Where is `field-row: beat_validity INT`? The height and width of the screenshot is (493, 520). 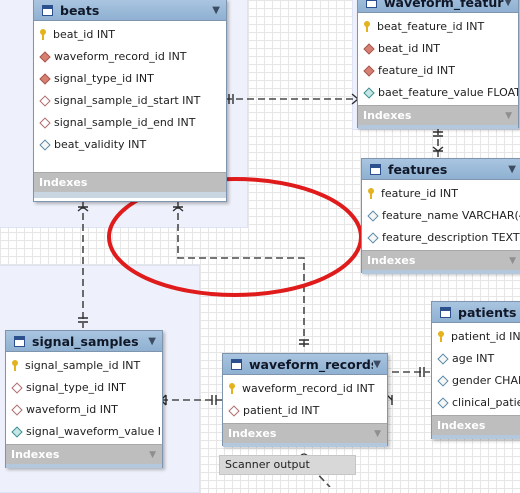
field-row: beat_validity INT is located at coordinates (130, 144).